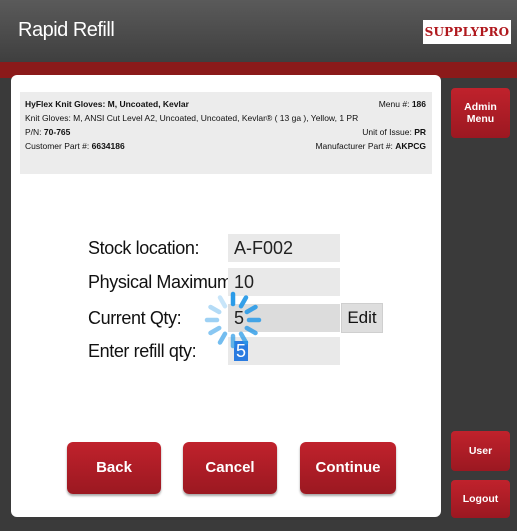 Image resolution: width=517 pixels, height=531 pixels. Describe the element at coordinates (144, 248) in the screenshot. I see `stock-location-label: Stock location:` at that location.